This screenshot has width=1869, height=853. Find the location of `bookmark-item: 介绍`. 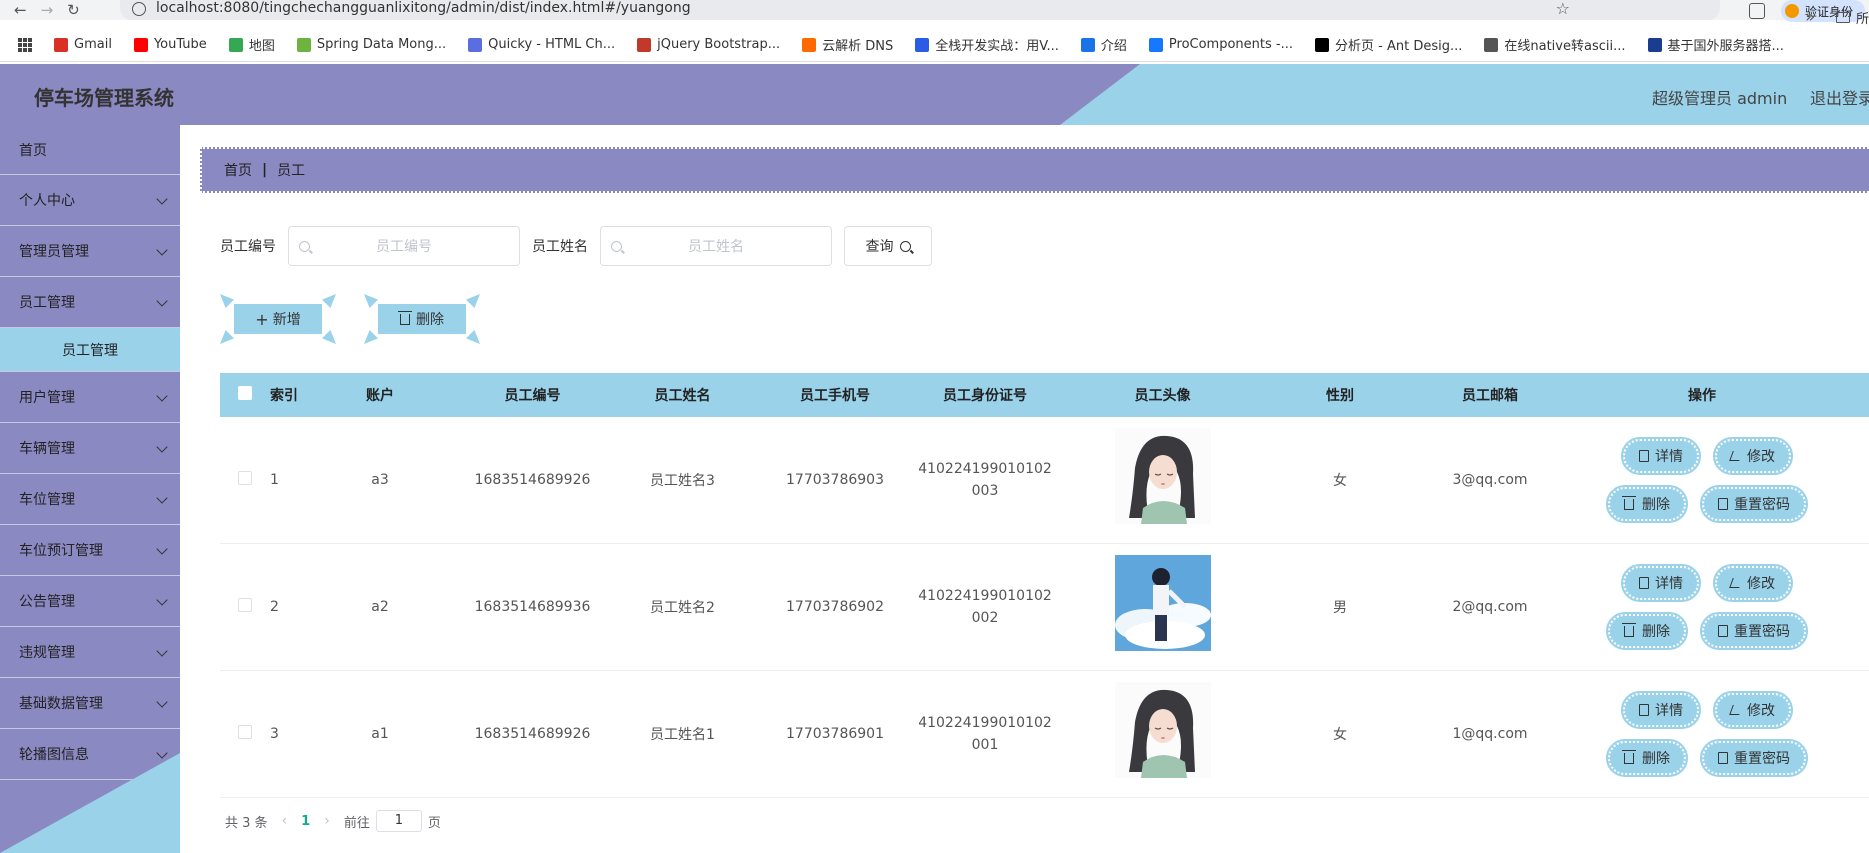

bookmark-item: 介绍 is located at coordinates (1103, 44).